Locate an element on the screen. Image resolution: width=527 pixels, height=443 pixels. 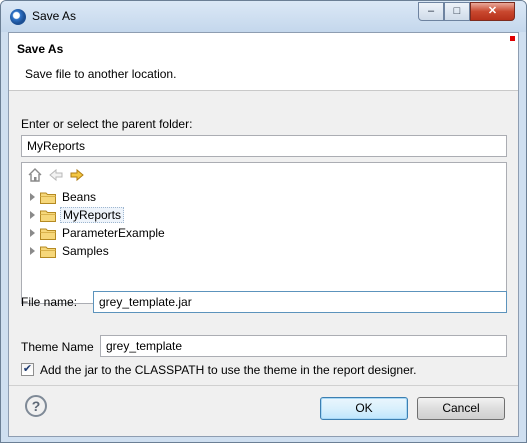
back-arrow-icon is located at coordinates (56, 176).